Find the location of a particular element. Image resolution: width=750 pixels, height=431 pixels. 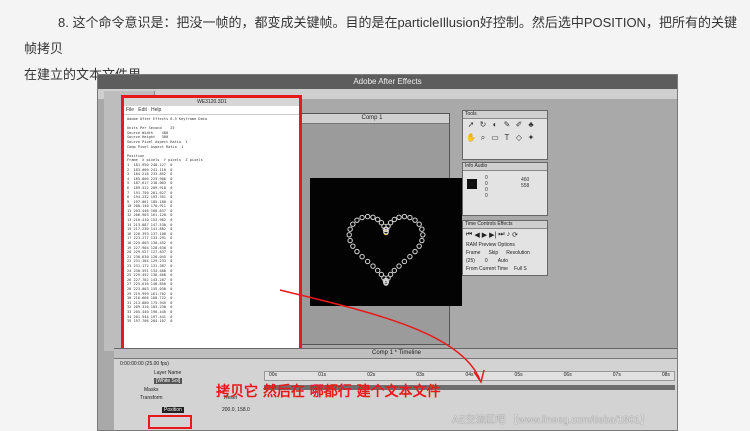

arrow-line is located at coordinates (380, 335).